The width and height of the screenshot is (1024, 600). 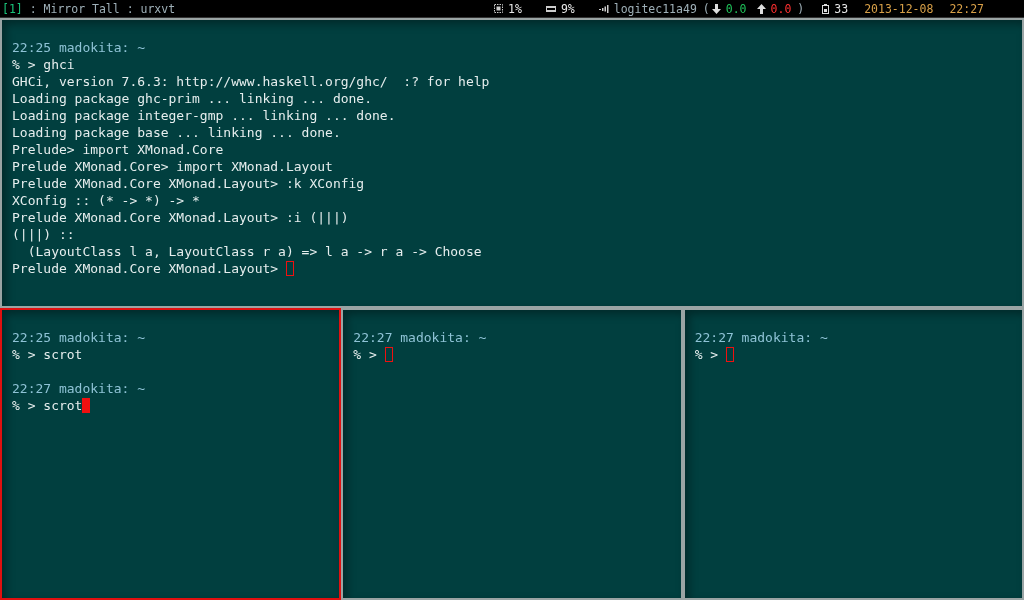 What do you see at coordinates (716, 8) in the screenshot?
I see `down-arrow-icon` at bounding box center [716, 8].